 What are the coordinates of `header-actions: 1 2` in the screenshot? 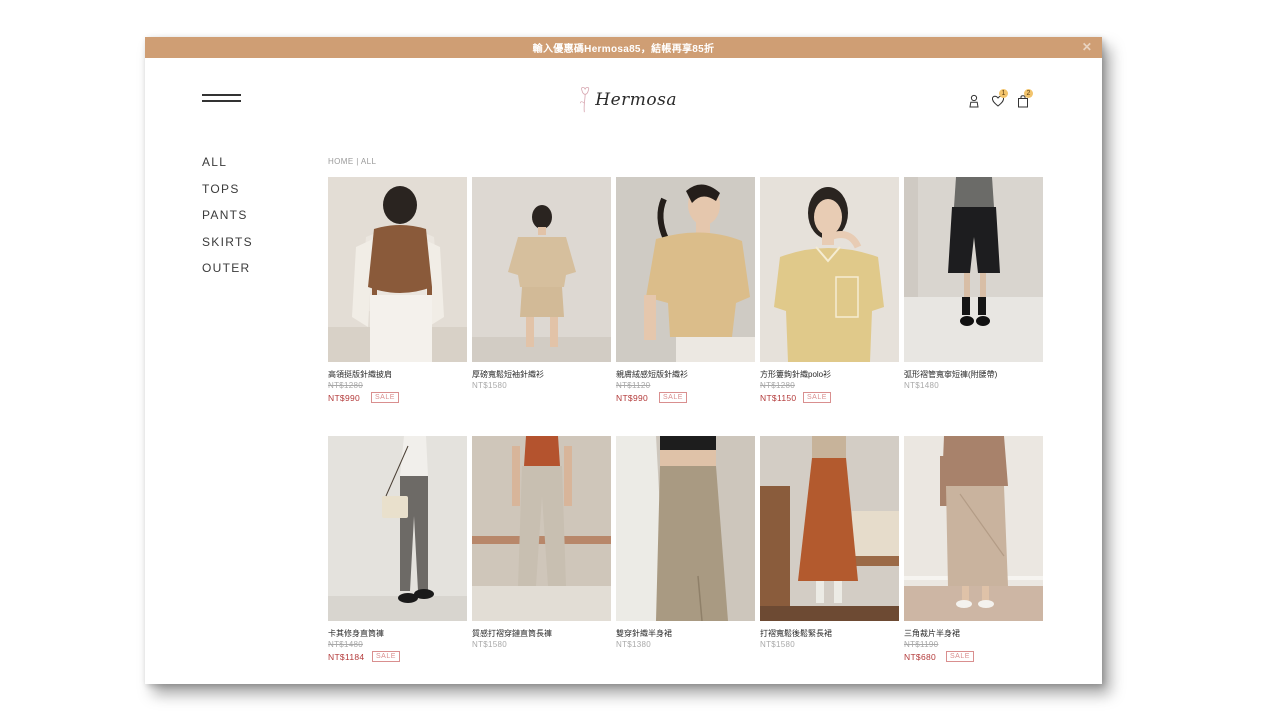 It's located at (1001, 100).